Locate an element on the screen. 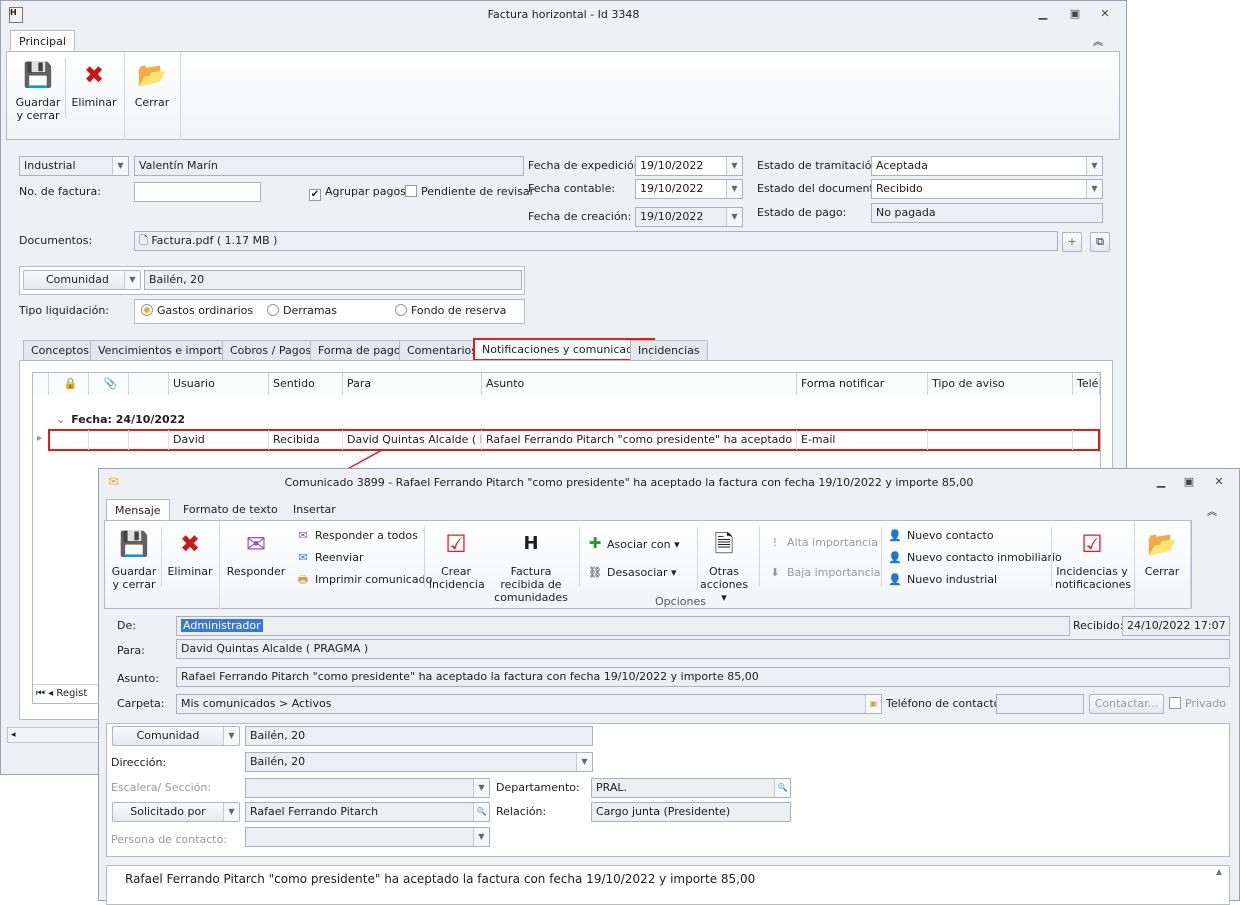 The image size is (1240, 905). invoice-h-icon: H is located at coordinates (531, 543).